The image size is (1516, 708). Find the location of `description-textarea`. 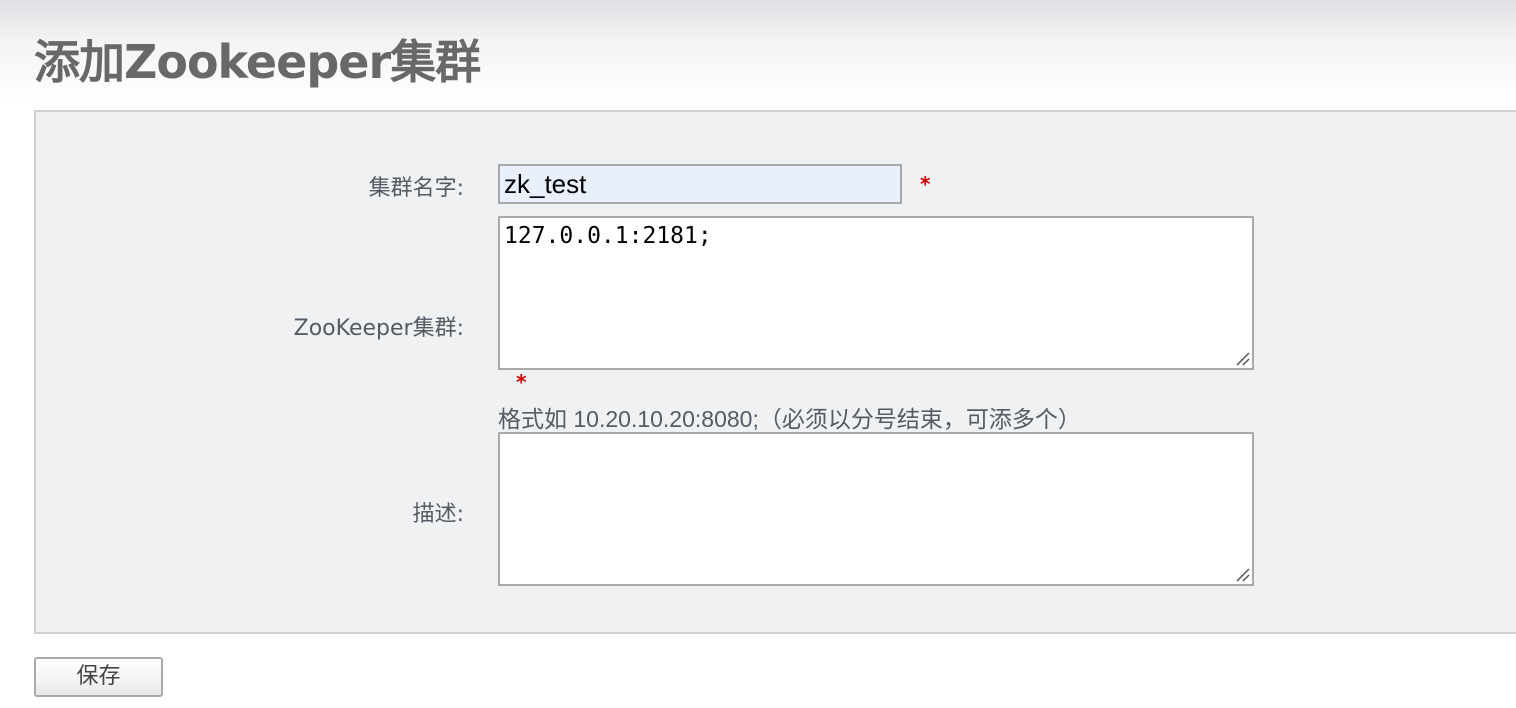

description-textarea is located at coordinates (876, 509).